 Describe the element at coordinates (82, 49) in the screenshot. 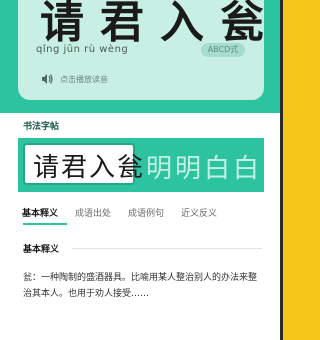

I see `idiom-pinyin: qǐng jūn rù wèng` at that location.